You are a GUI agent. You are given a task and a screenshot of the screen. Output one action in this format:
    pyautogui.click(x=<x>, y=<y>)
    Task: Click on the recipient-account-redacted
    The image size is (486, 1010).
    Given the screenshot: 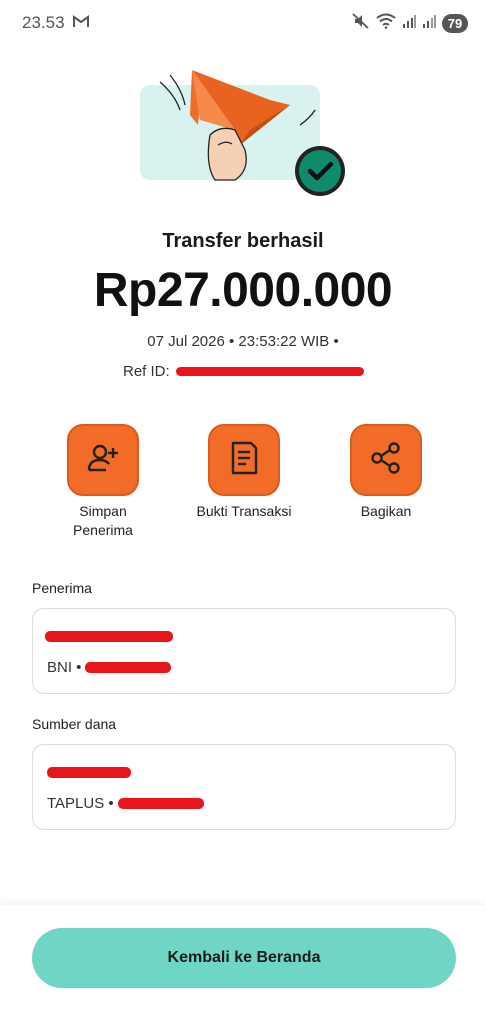 What is the action you would take?
    pyautogui.click(x=128, y=667)
    